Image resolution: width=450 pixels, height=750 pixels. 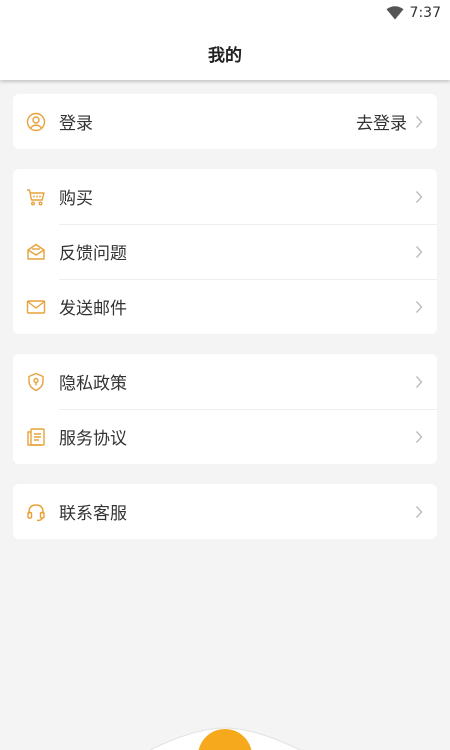 What do you see at coordinates (225, 738) in the screenshot?
I see `bottom-navigation-bar` at bounding box center [225, 738].